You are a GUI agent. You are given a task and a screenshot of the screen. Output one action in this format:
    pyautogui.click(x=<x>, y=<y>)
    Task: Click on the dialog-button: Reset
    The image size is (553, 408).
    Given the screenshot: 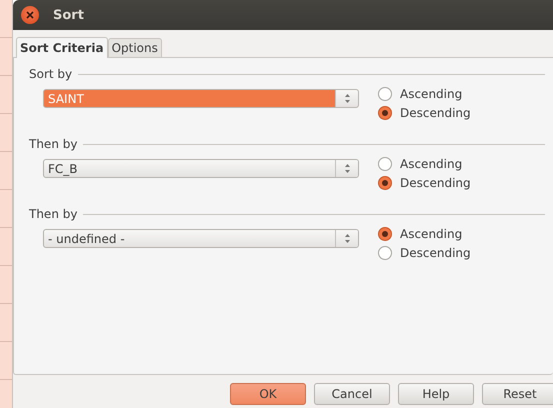 What is the action you would take?
    pyautogui.click(x=517, y=394)
    